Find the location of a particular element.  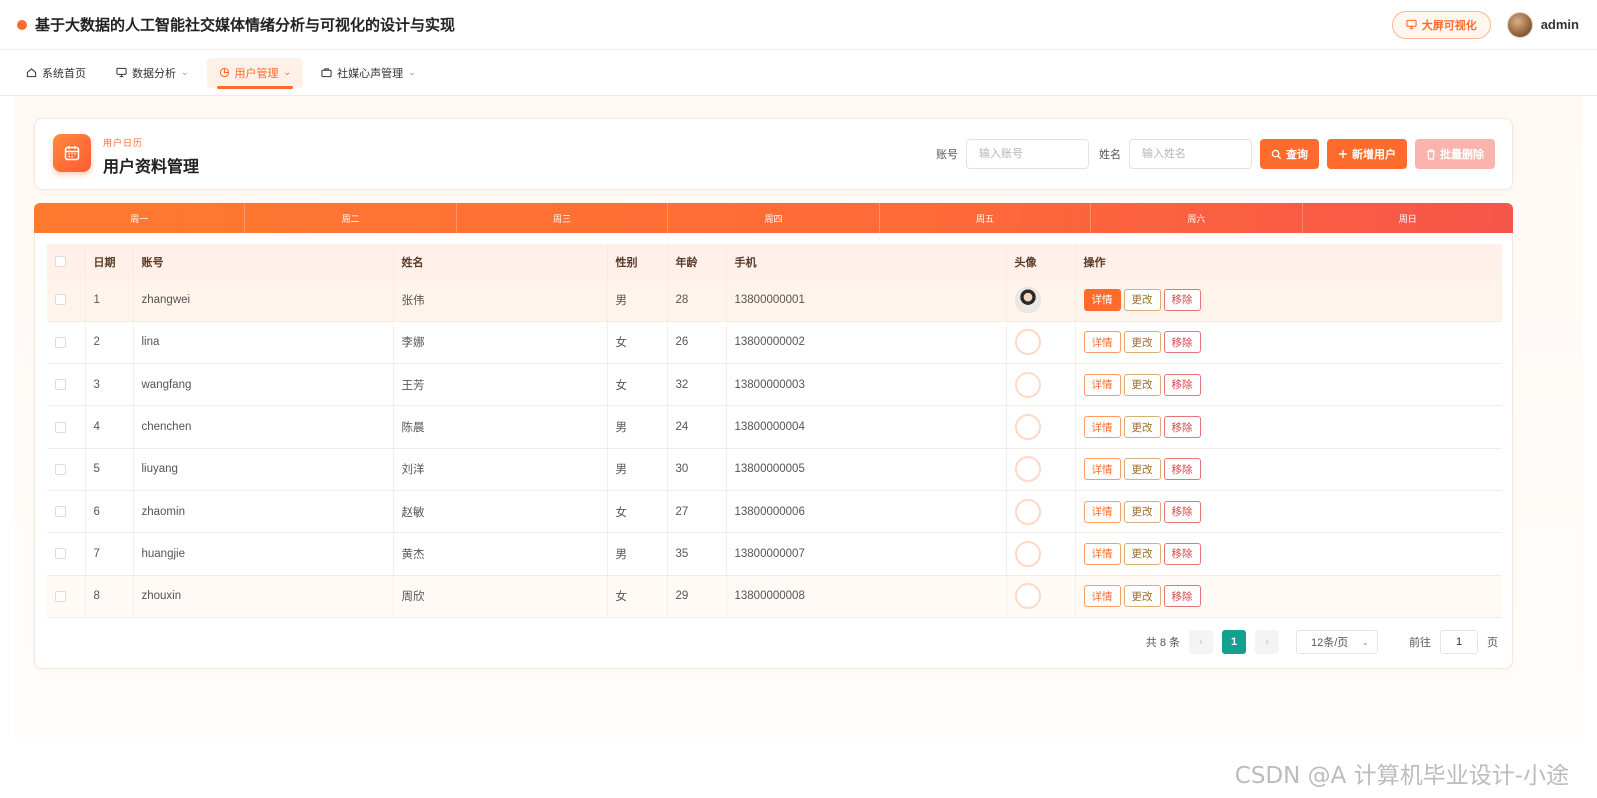

add-user-button: 新增用户 is located at coordinates (1367, 154).